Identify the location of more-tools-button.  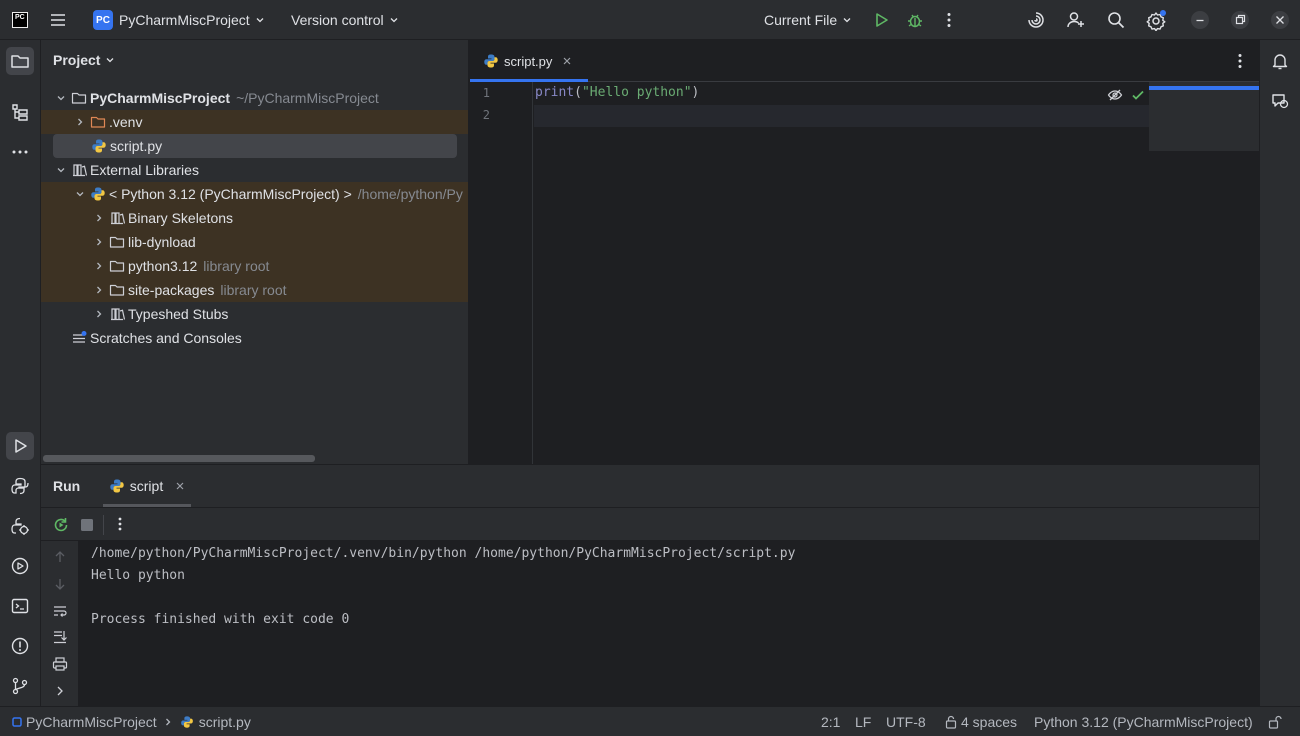
(20, 152).